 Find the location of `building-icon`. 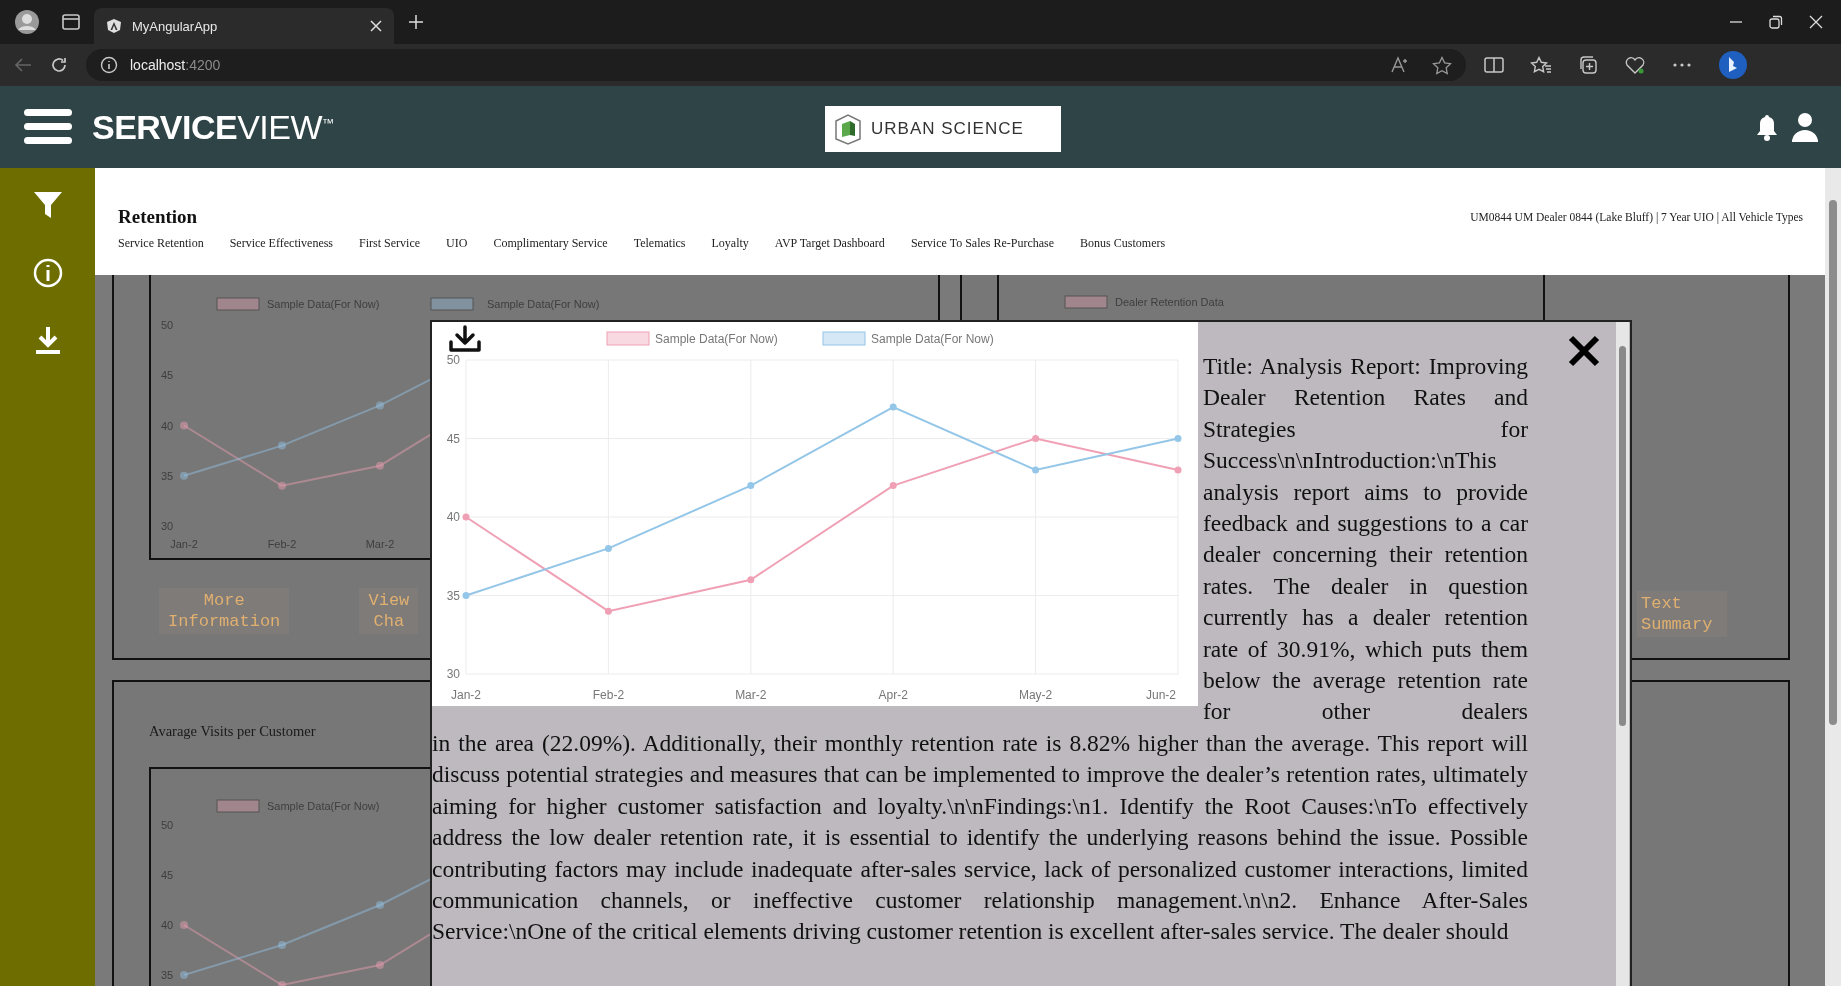

building-icon is located at coordinates (848, 129).